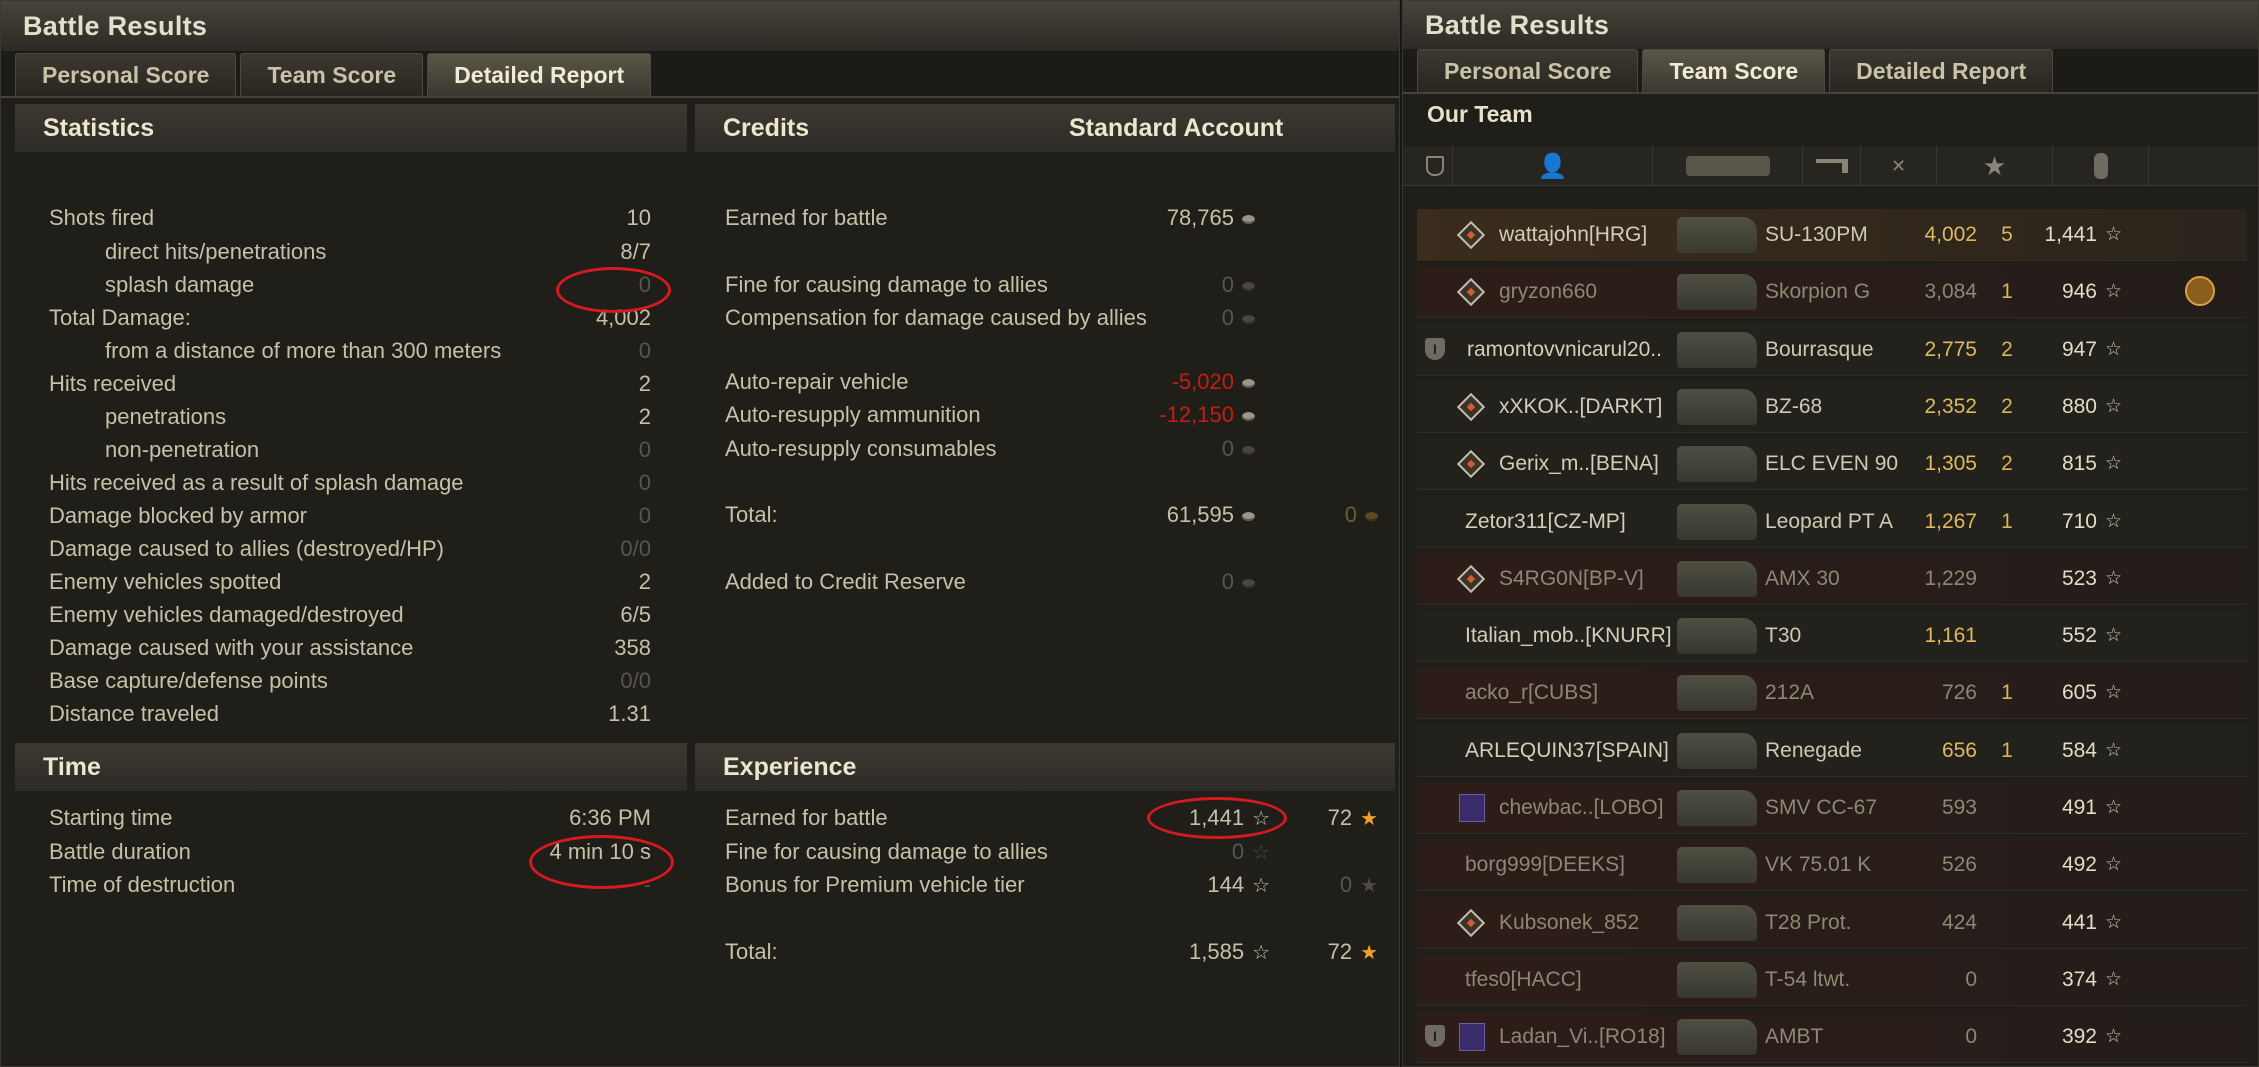  I want to click on squad-column, so click(1435, 166).